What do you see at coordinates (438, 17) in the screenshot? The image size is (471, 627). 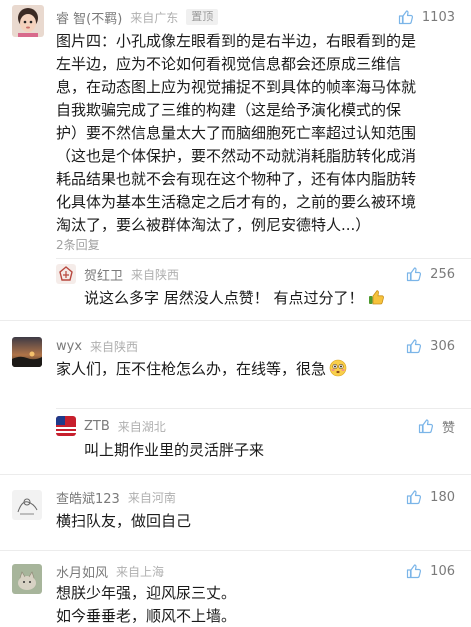 I see `like-count: 1103` at bounding box center [438, 17].